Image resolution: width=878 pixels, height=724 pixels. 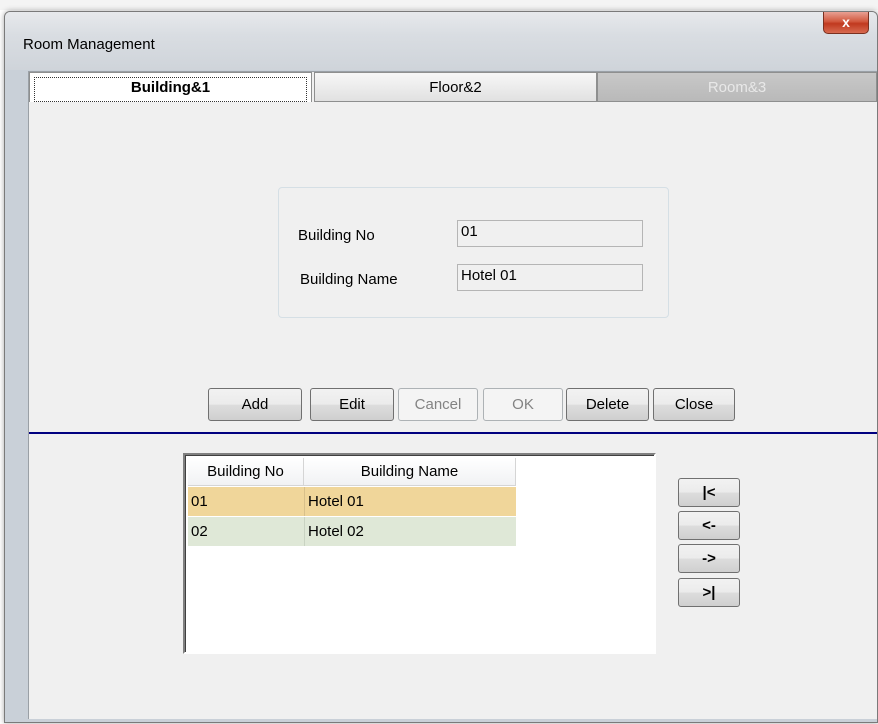 What do you see at coordinates (352, 404) in the screenshot?
I see `edit-button: Edit` at bounding box center [352, 404].